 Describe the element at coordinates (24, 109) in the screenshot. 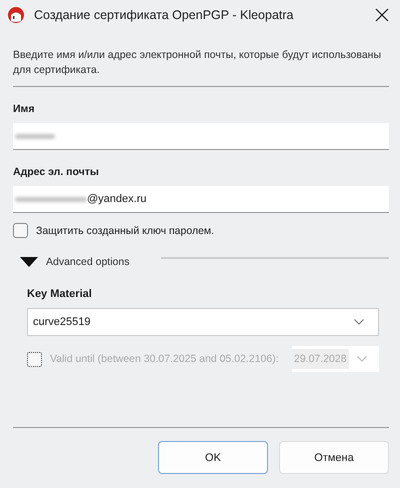

I see `field-label: Имя` at that location.